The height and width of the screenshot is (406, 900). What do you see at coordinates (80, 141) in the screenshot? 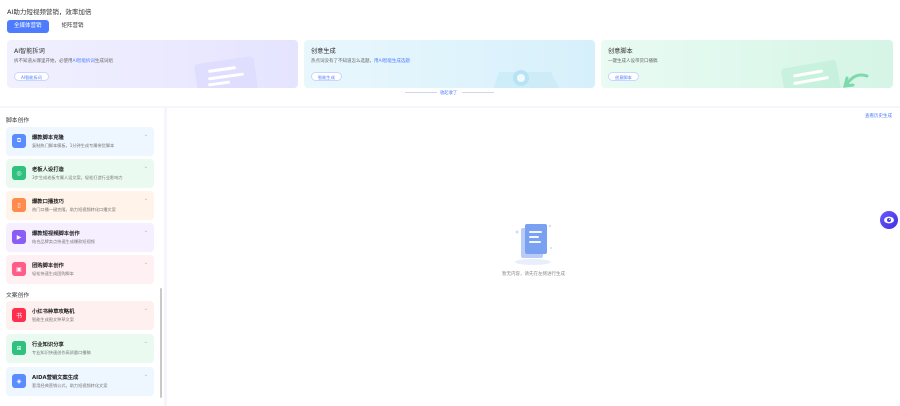
I see `tool-card: ⧉ 爆款脚本克隆 复制热门脚本模板，1分钟生成专属带货脚本 ⌄` at bounding box center [80, 141].